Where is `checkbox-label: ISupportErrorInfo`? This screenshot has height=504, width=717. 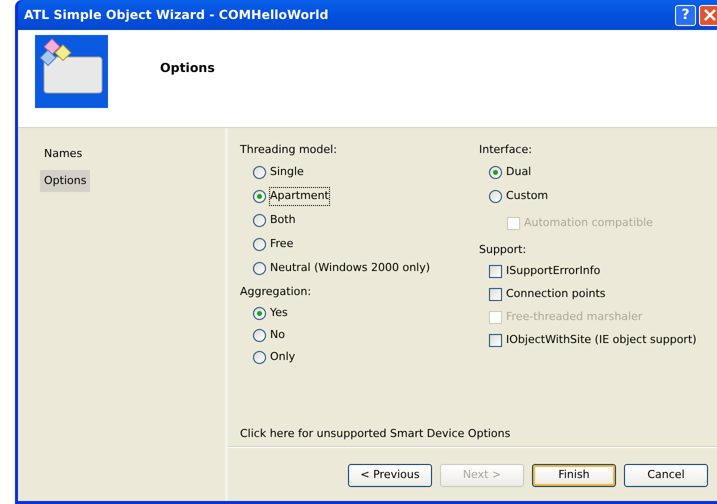 checkbox-label: ISupportErrorInfo is located at coordinates (553, 271).